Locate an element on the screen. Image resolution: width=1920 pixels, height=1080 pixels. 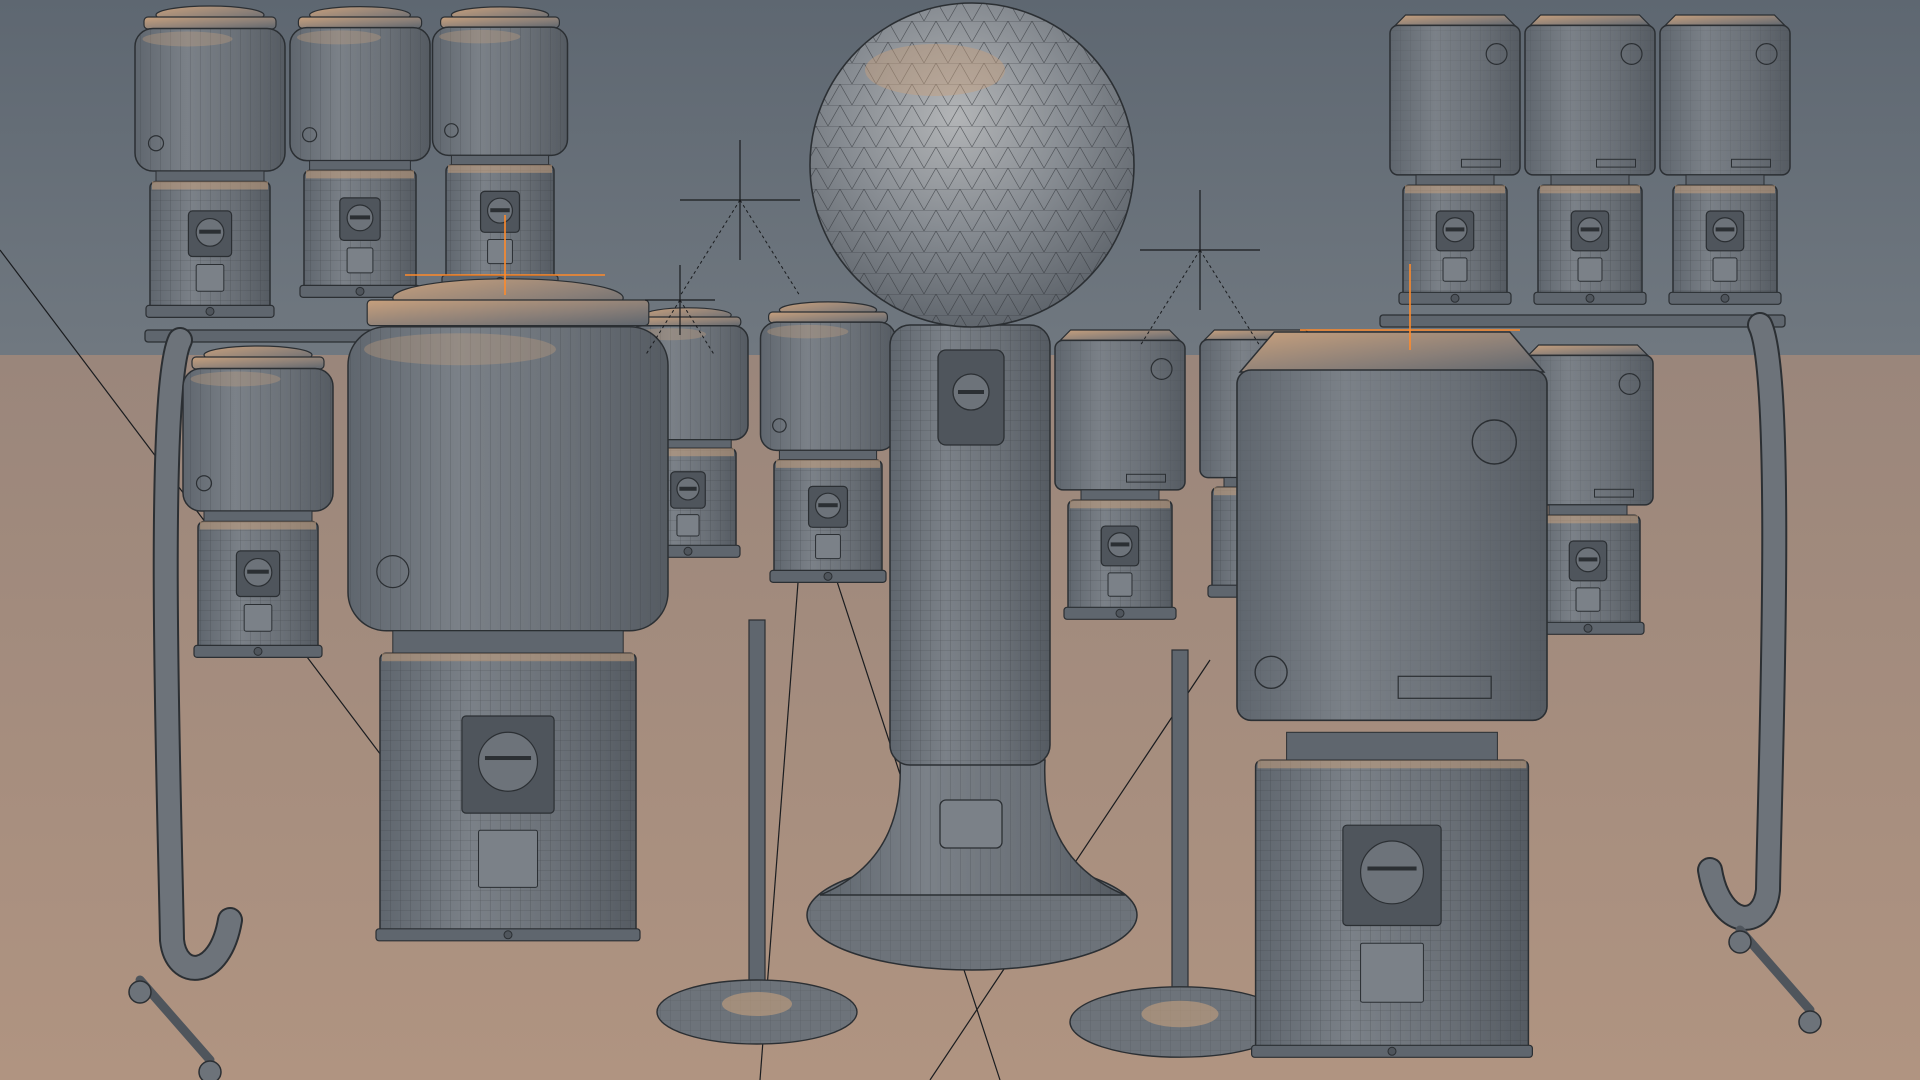
square-machine-front-large is located at coordinates (1392, 694).